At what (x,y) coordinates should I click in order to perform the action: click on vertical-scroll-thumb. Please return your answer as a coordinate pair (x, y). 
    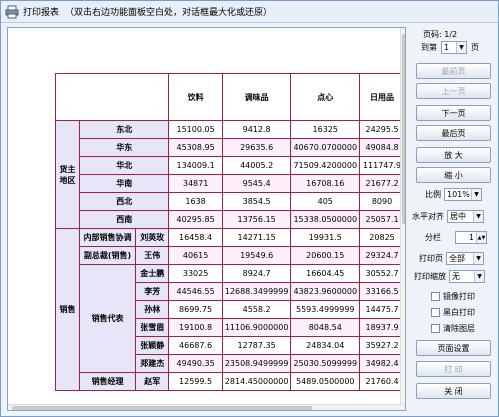
    Looking at the image, I should click on (403, 129).